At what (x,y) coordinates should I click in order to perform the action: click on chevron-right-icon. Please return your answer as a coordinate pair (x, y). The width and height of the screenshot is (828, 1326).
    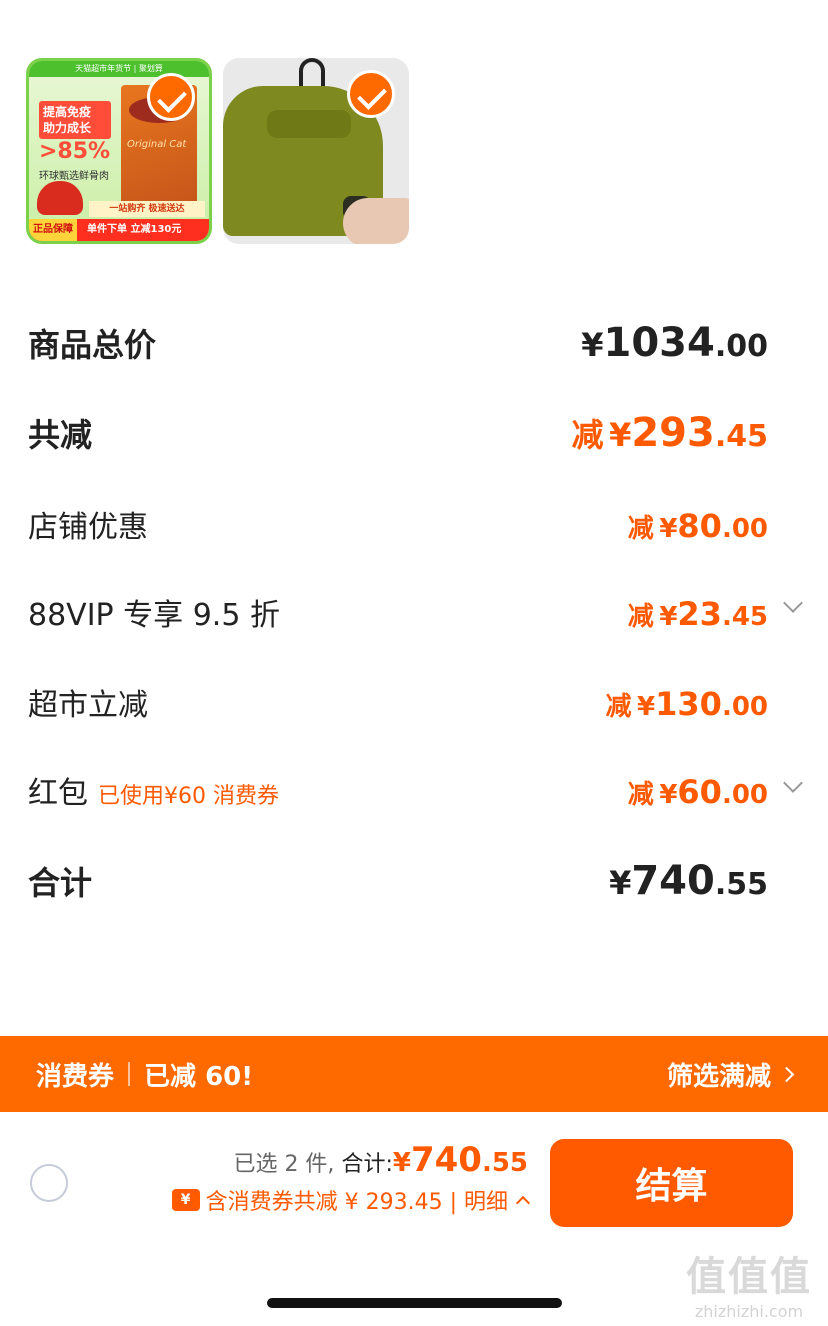
    Looking at the image, I should click on (786, 1074).